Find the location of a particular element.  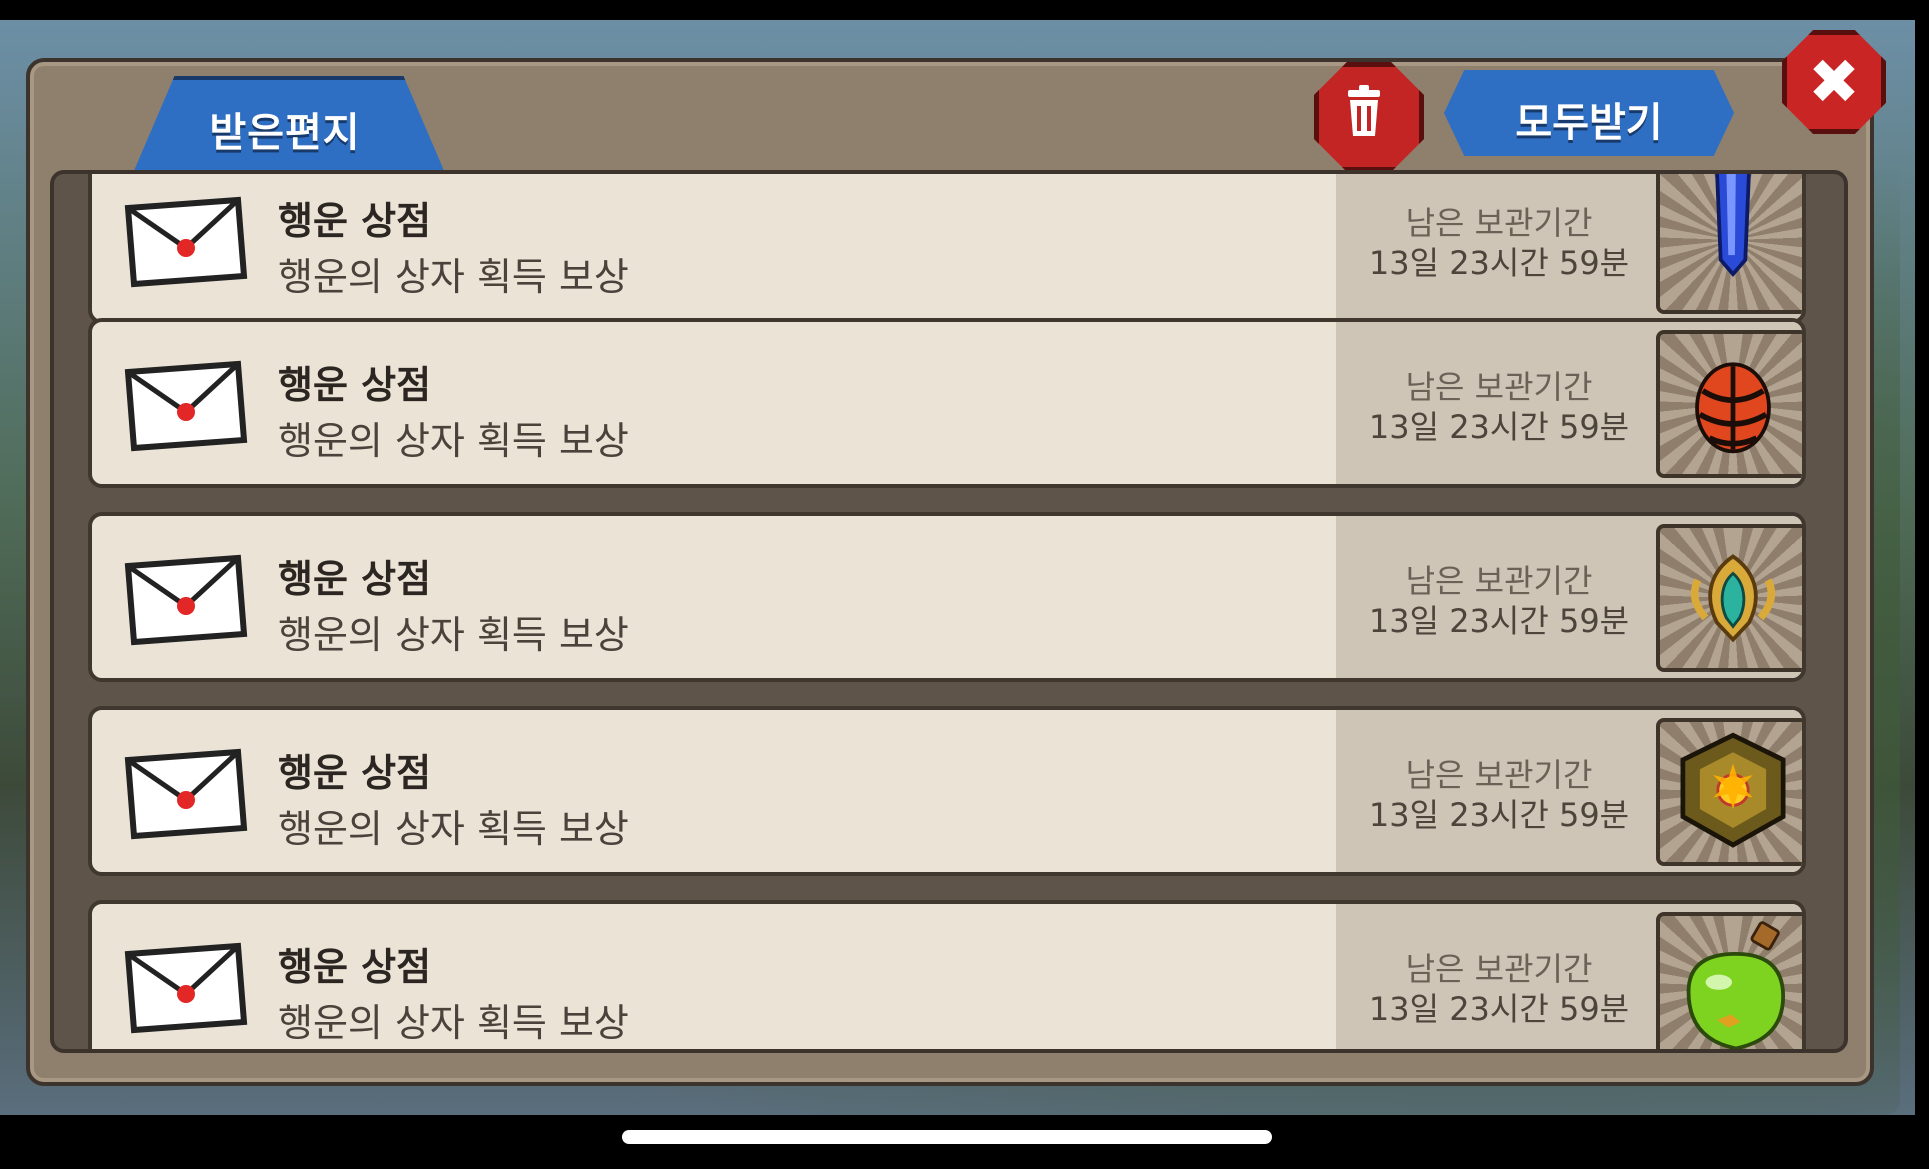

receive-all-label: 모두받기 is located at coordinates (1589, 123).